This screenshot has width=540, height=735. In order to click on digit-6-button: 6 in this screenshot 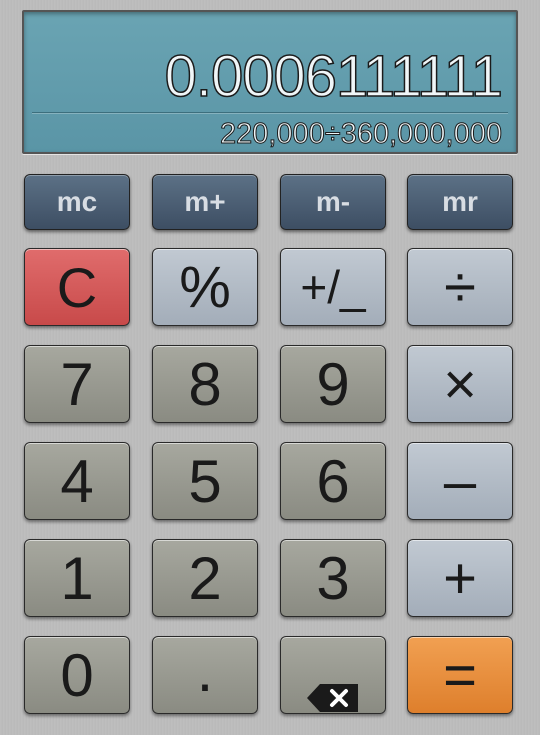, I will do `click(333, 481)`.